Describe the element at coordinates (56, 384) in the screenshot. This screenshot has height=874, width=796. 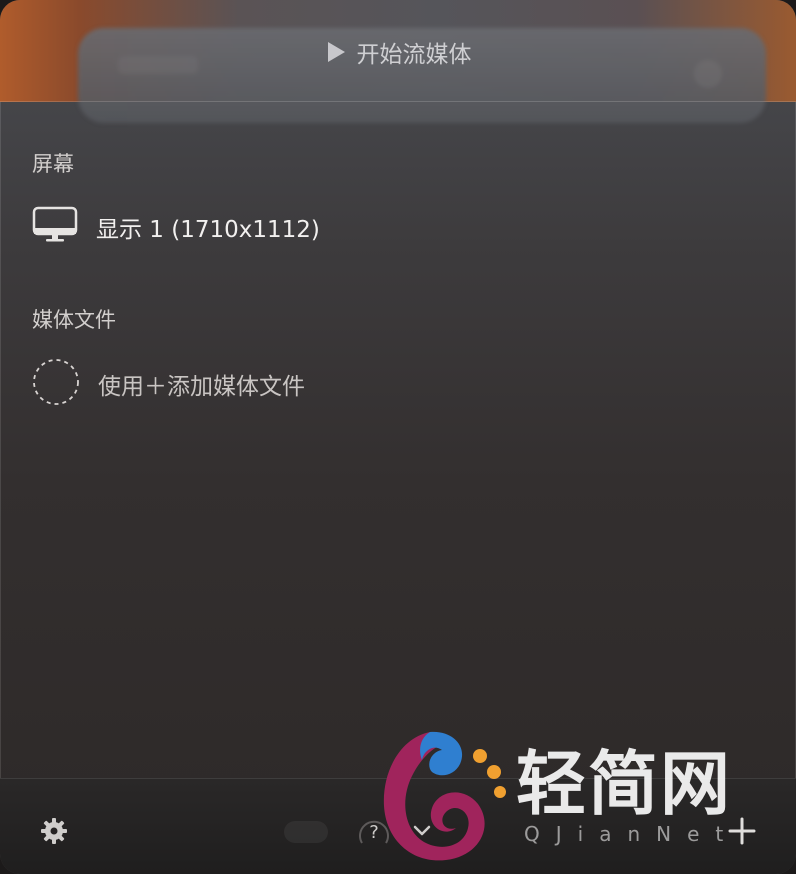
I see `dashed-circle-icon` at that location.